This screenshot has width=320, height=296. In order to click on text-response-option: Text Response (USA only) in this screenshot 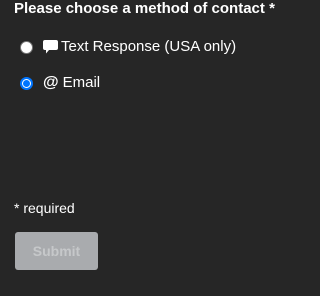, I will do `click(128, 47)`.